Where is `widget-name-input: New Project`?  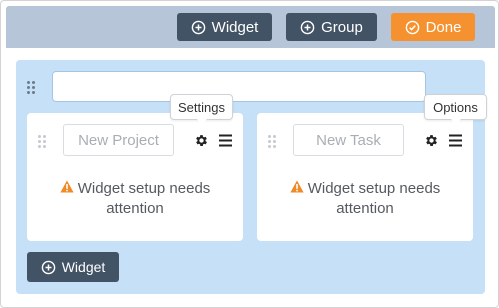
widget-name-input: New Project is located at coordinates (118, 140).